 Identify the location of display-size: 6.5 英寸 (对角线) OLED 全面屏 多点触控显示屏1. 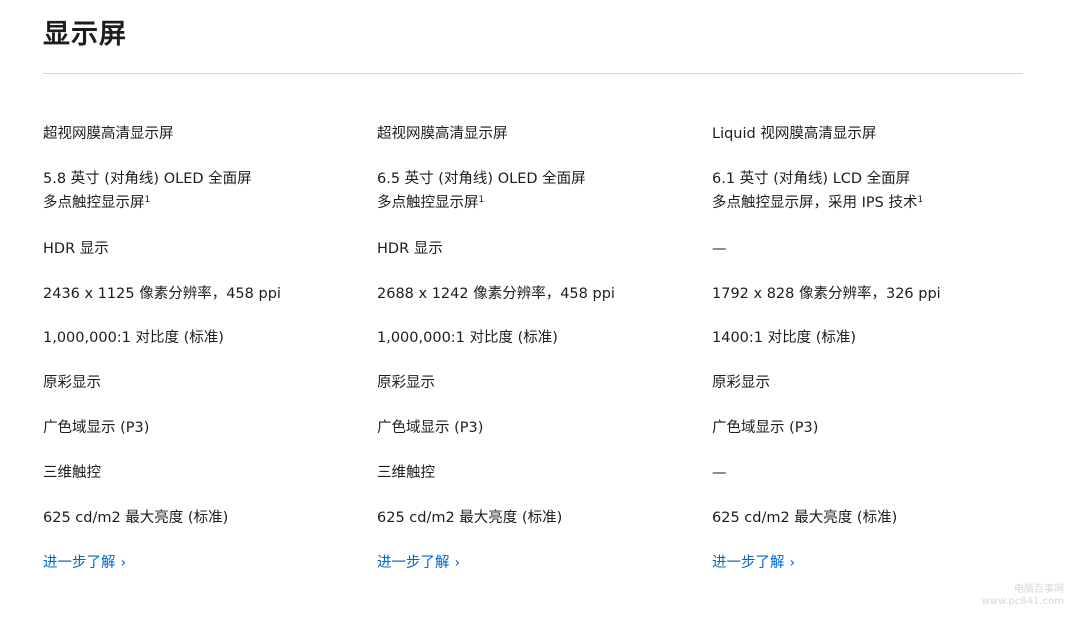
(481, 191).